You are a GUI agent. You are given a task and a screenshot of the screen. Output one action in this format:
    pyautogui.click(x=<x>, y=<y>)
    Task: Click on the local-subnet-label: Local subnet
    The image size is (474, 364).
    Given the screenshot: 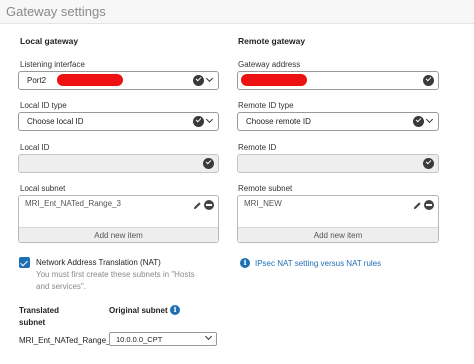 What is the action you would take?
    pyautogui.click(x=43, y=188)
    